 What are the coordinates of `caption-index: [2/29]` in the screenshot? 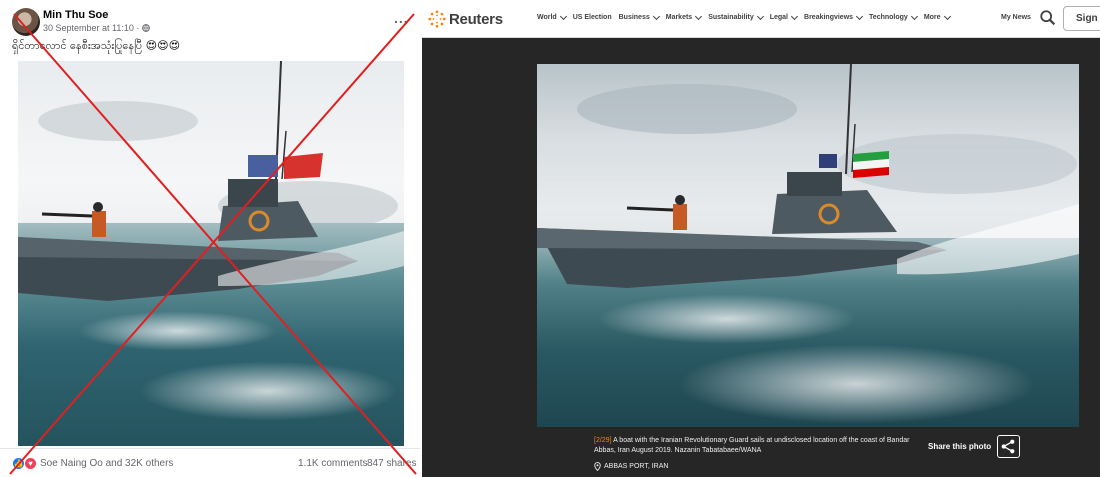 It's located at (603, 440).